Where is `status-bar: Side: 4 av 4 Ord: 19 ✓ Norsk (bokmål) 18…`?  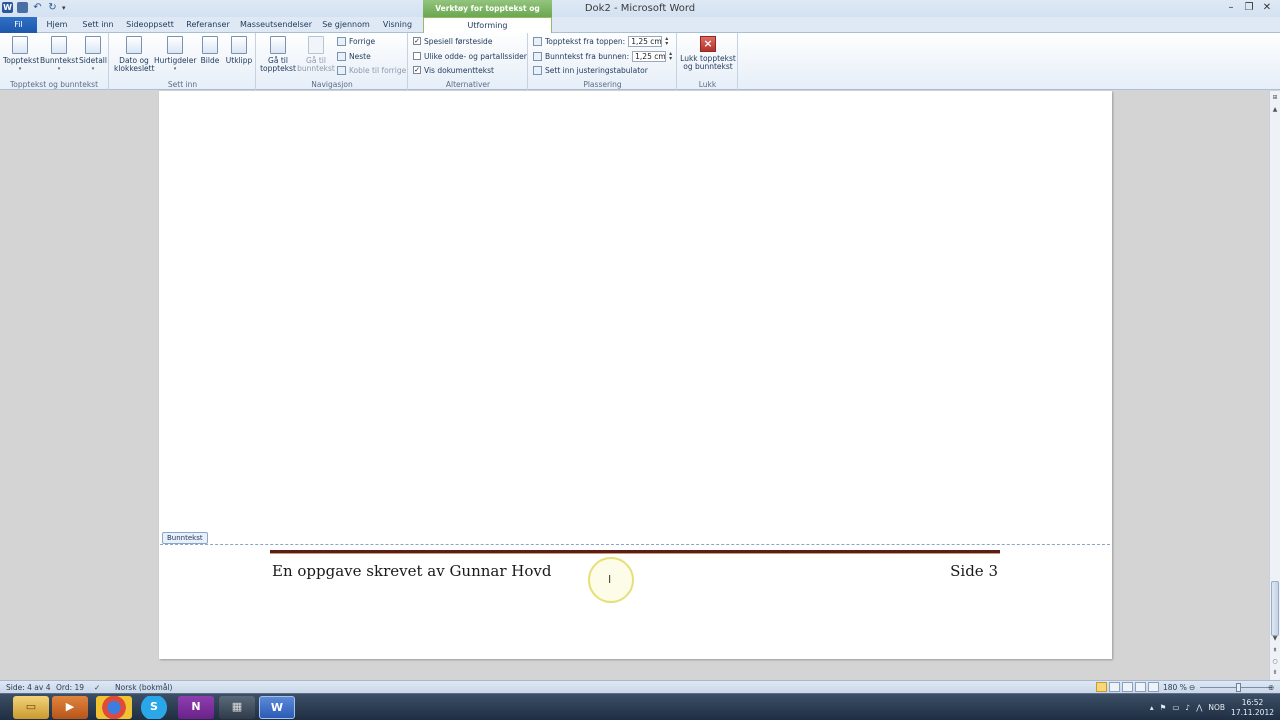
status-bar: Side: 4 av 4 Ord: 19 ✓ Norsk (bokmål) 18… is located at coordinates (640, 686).